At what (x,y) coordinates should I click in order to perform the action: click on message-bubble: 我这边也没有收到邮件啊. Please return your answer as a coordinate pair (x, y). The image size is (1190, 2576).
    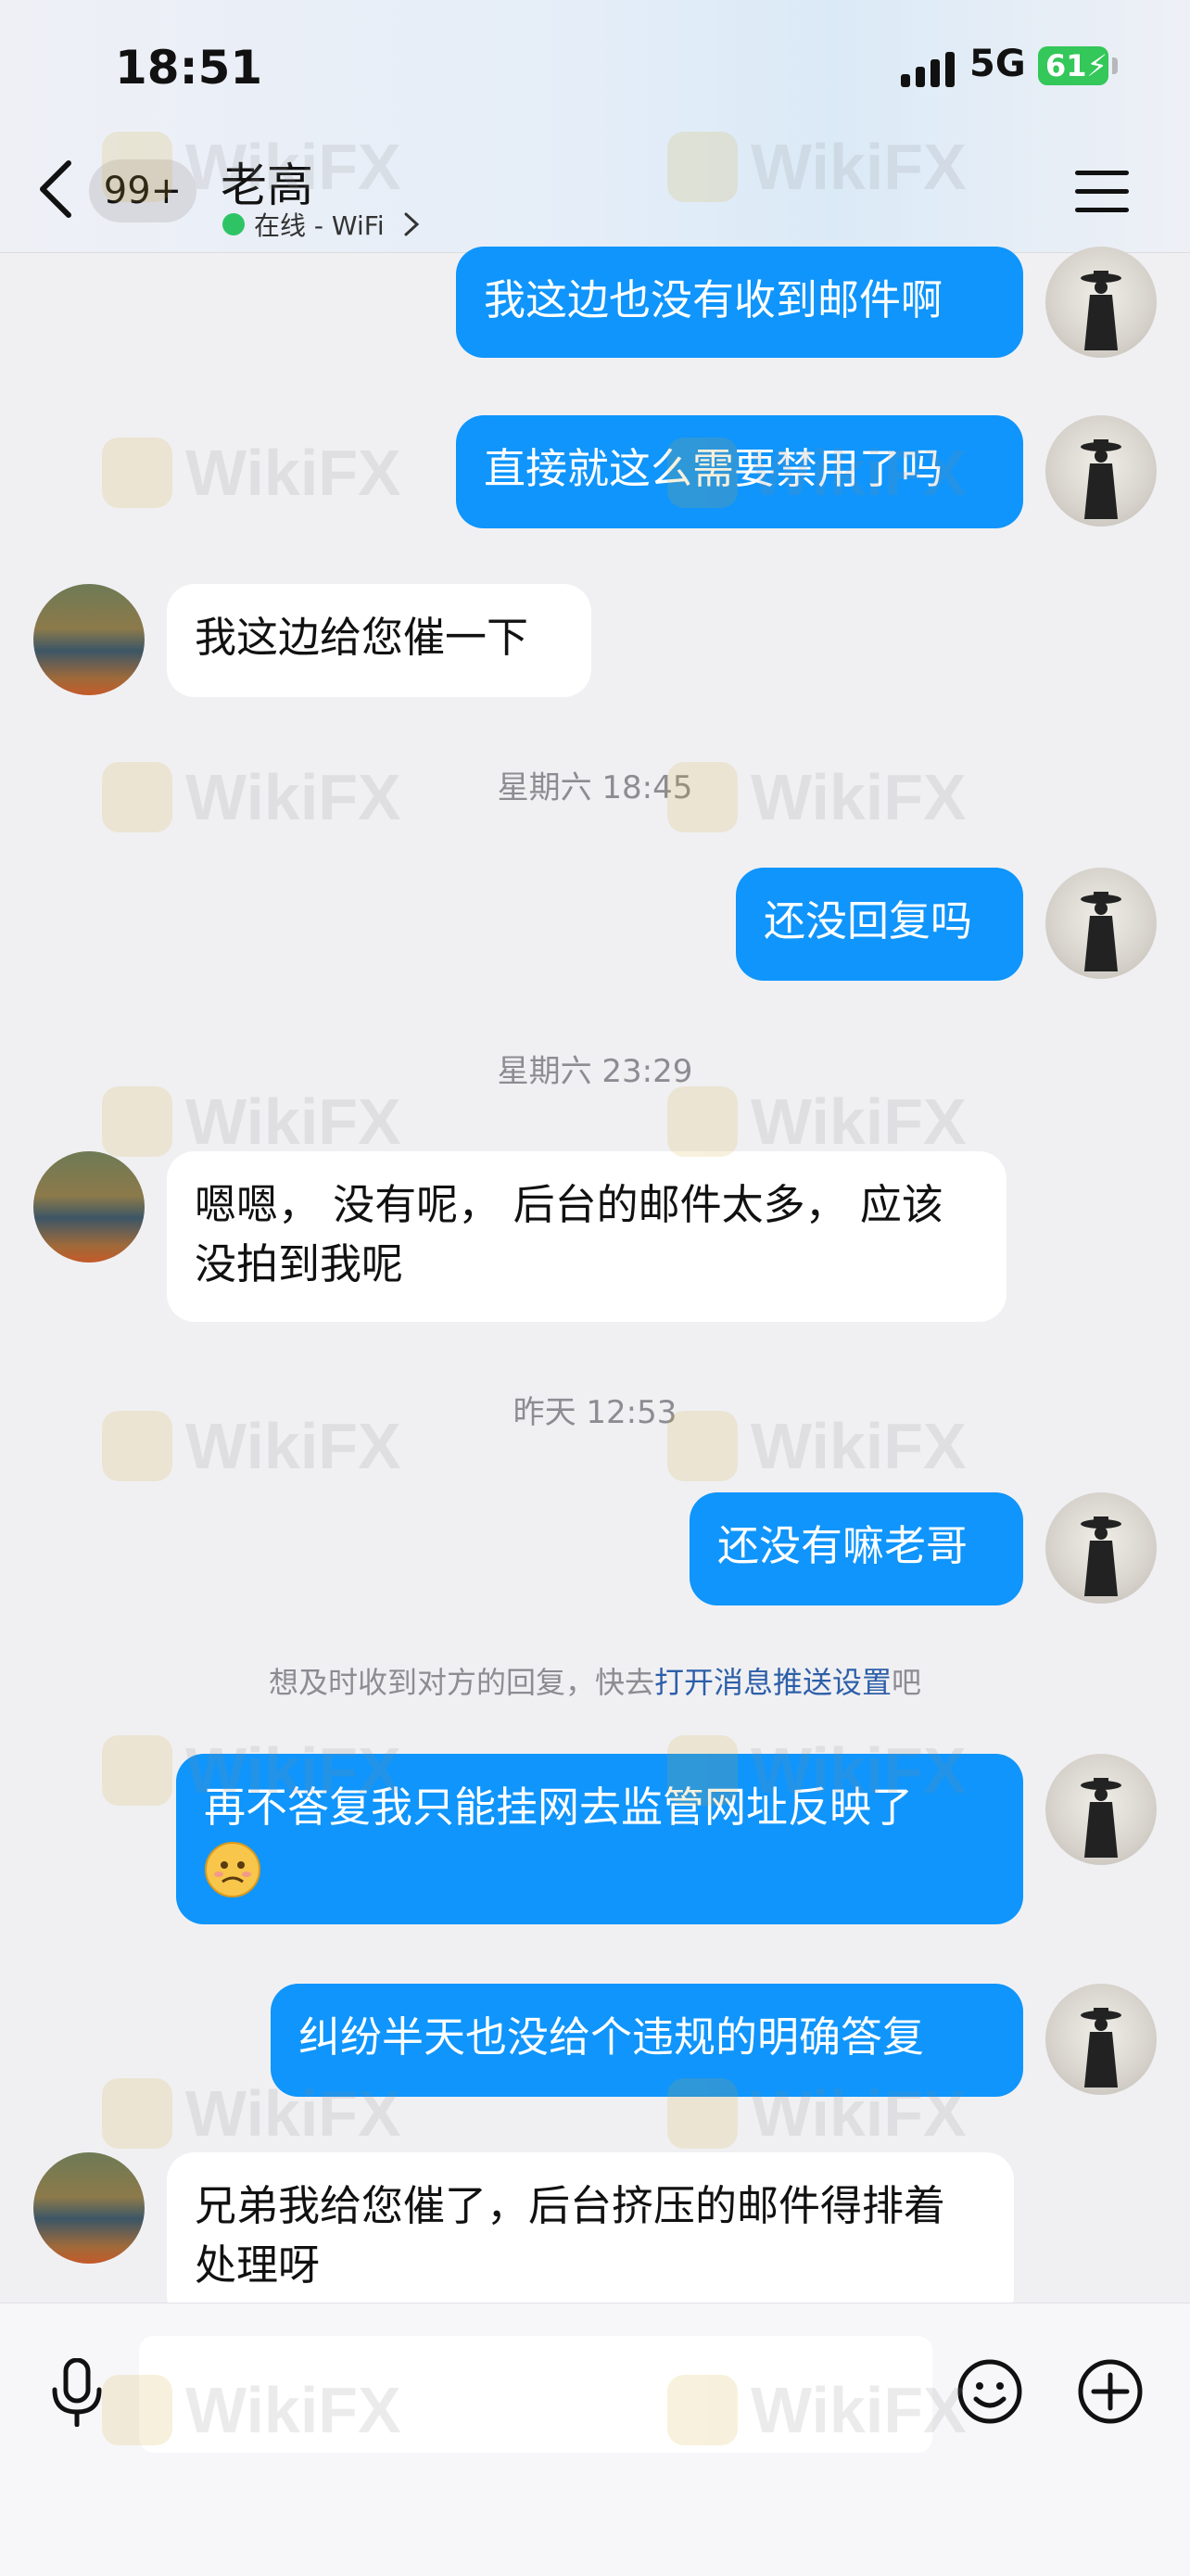
    Looking at the image, I should click on (739, 302).